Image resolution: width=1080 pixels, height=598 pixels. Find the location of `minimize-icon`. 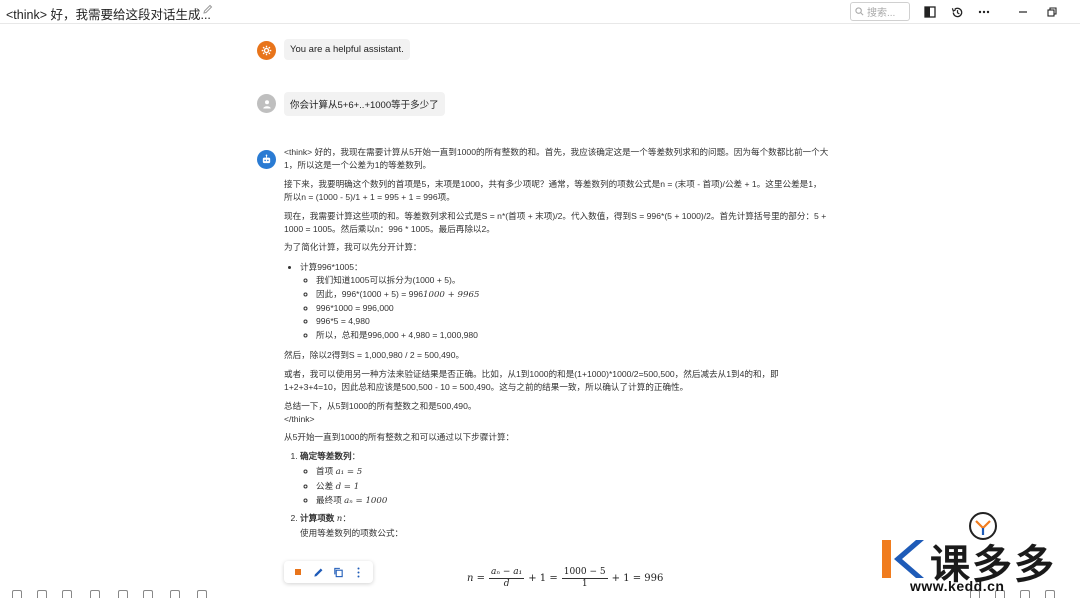

minimize-icon is located at coordinates (1023, 12).